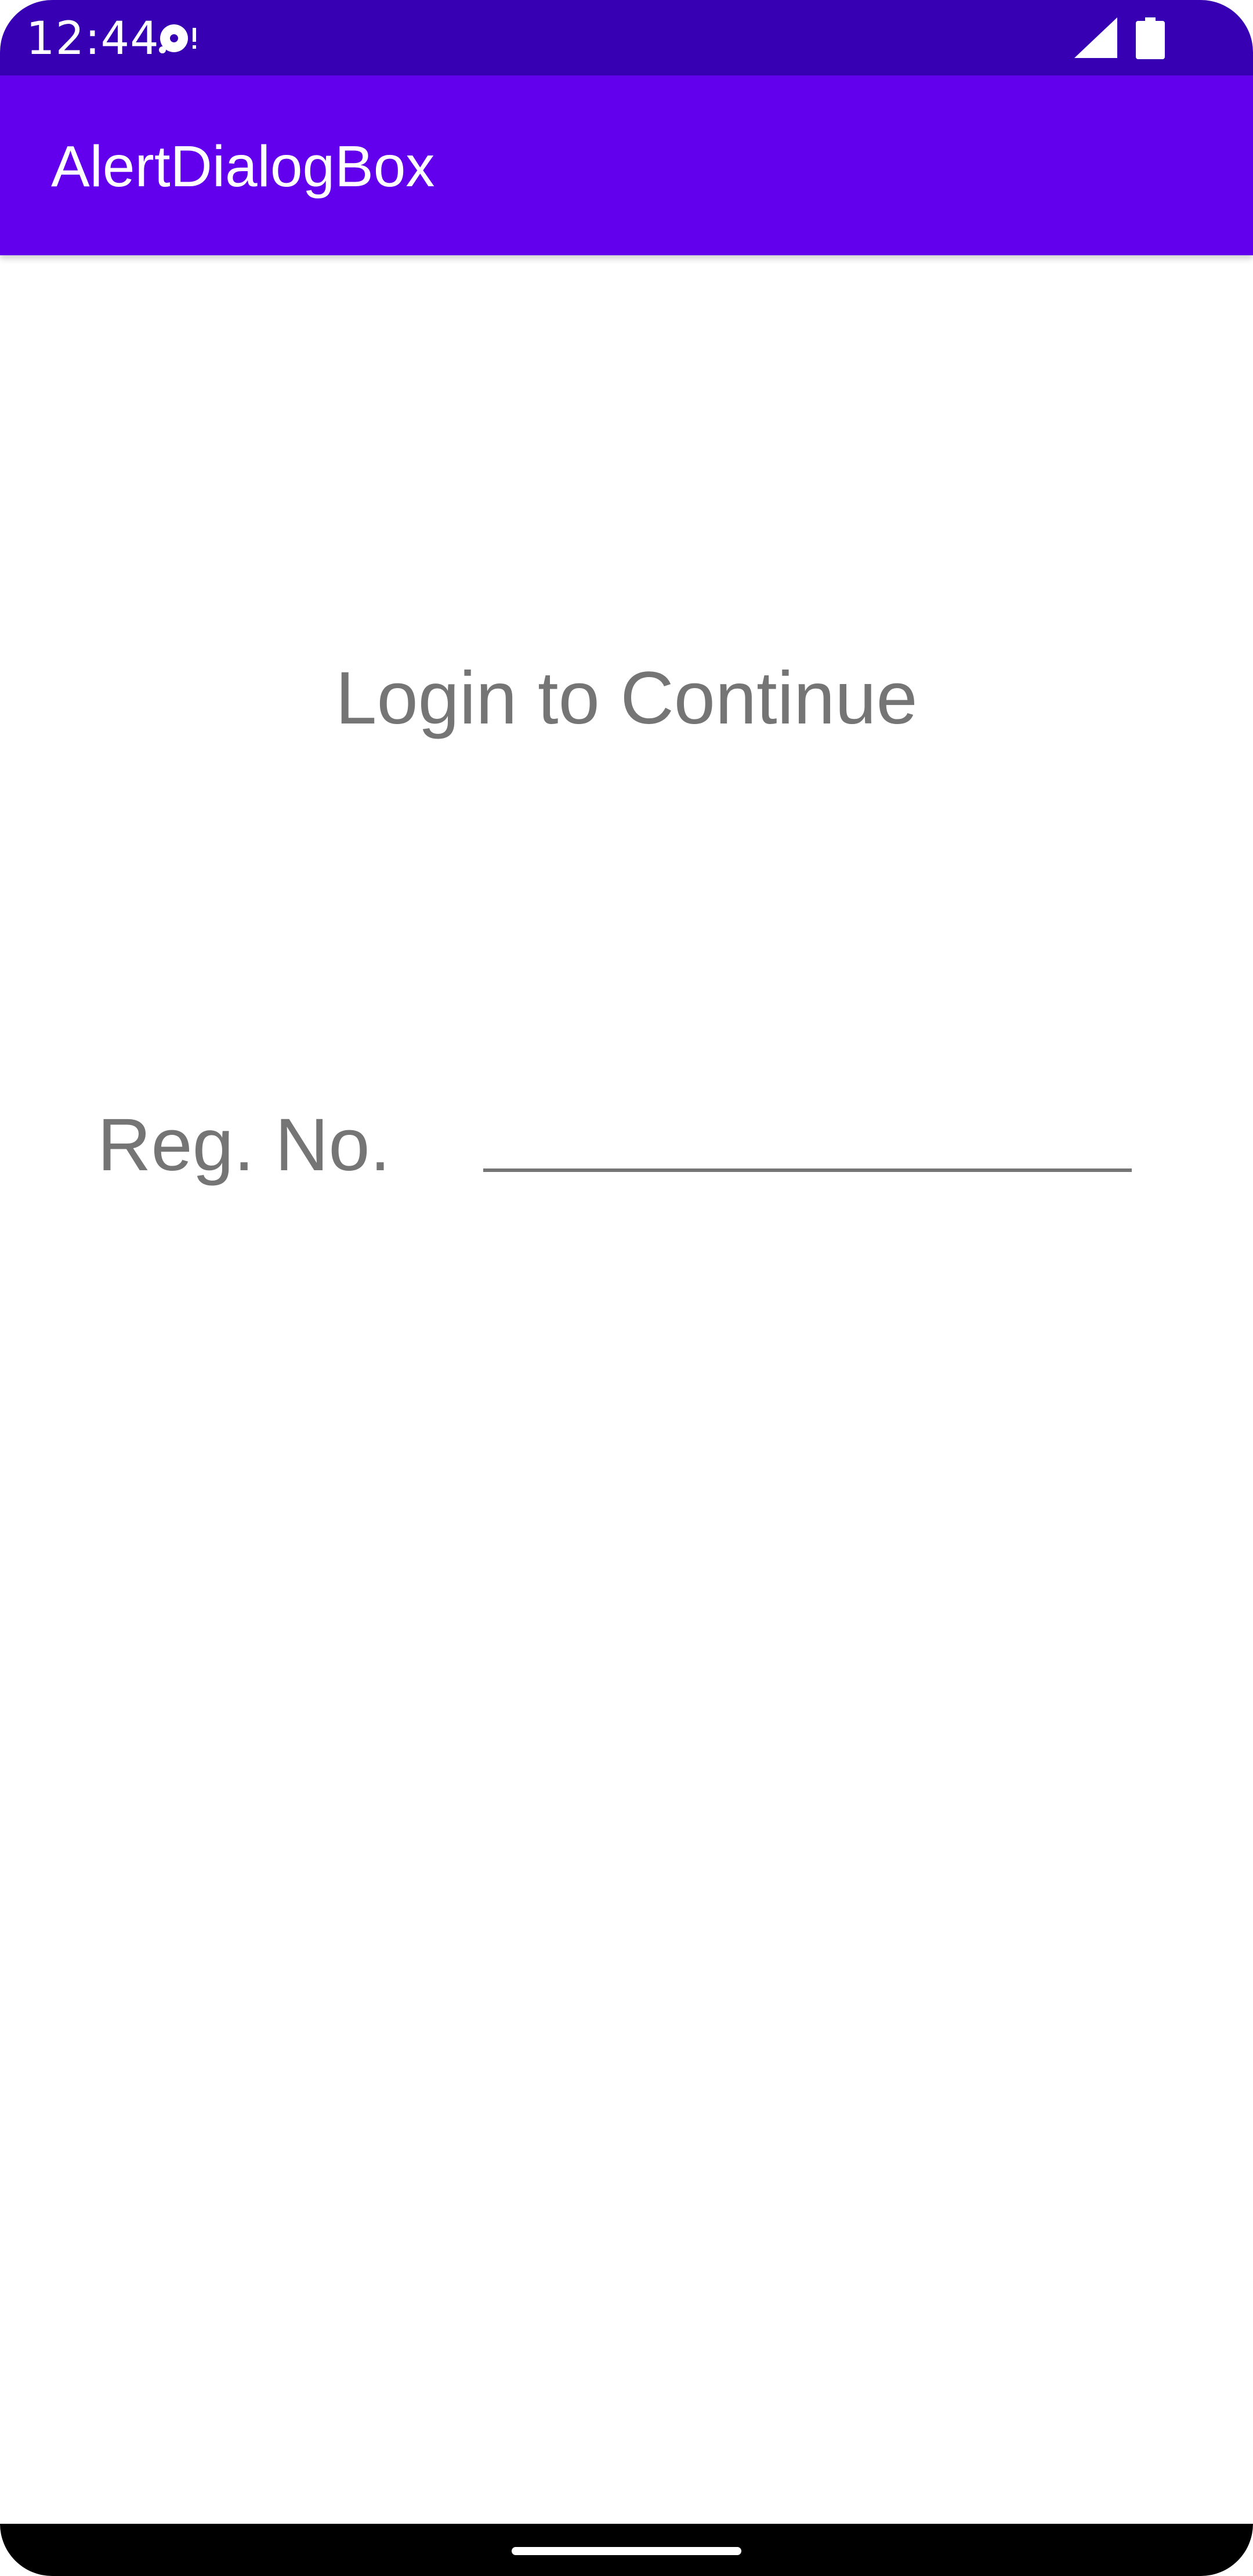 The width and height of the screenshot is (1253, 2576). I want to click on app-bar: AlertDialogBox, so click(626, 165).